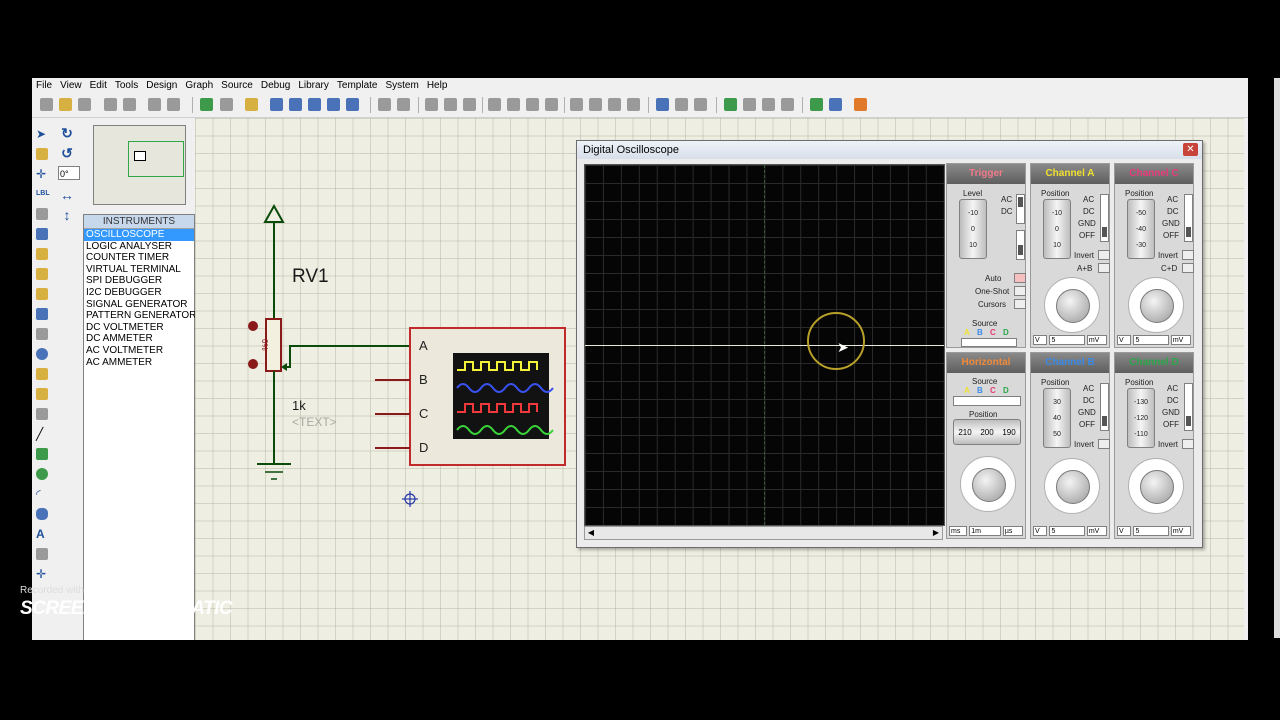 Image resolution: width=1280 pixels, height=720 pixels. What do you see at coordinates (42, 554) in the screenshot?
I see `symbol-mode-icon` at bounding box center [42, 554].